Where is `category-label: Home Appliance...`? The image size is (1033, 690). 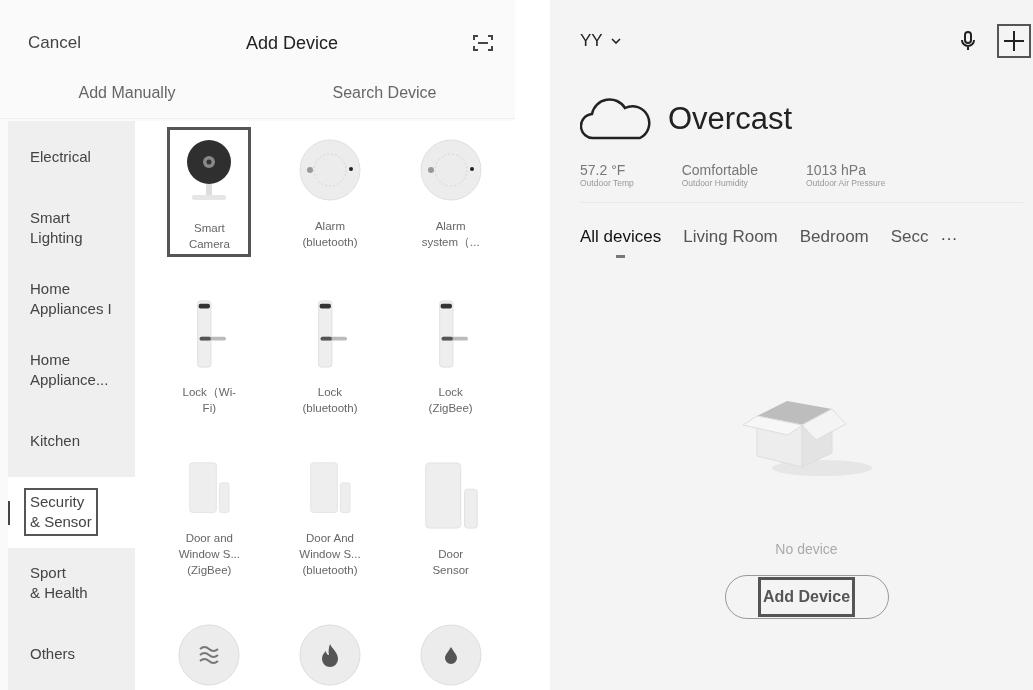 category-label: Home Appliance... is located at coordinates (69, 369).